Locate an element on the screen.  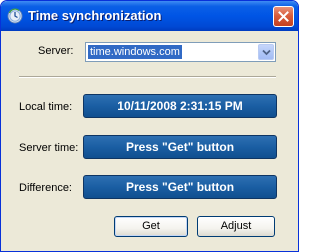
local-time-display: 10/11/2008 2:31:15 PM is located at coordinates (180, 106).